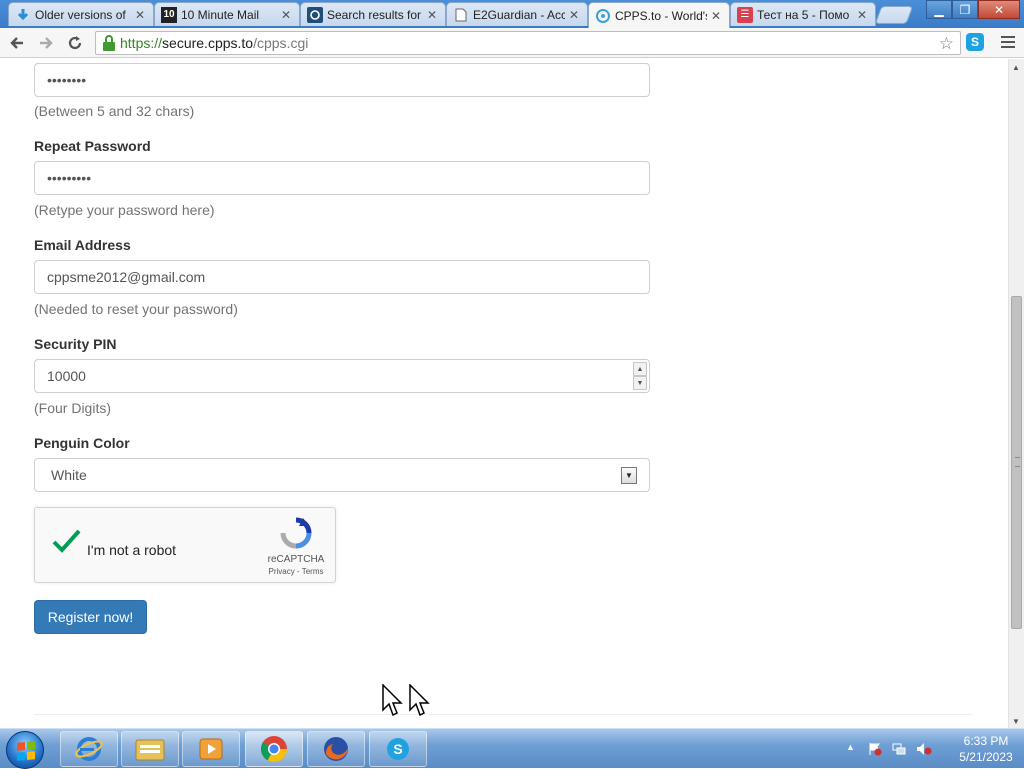  I want to click on repeat-password-value: •••••••••, so click(69, 178).